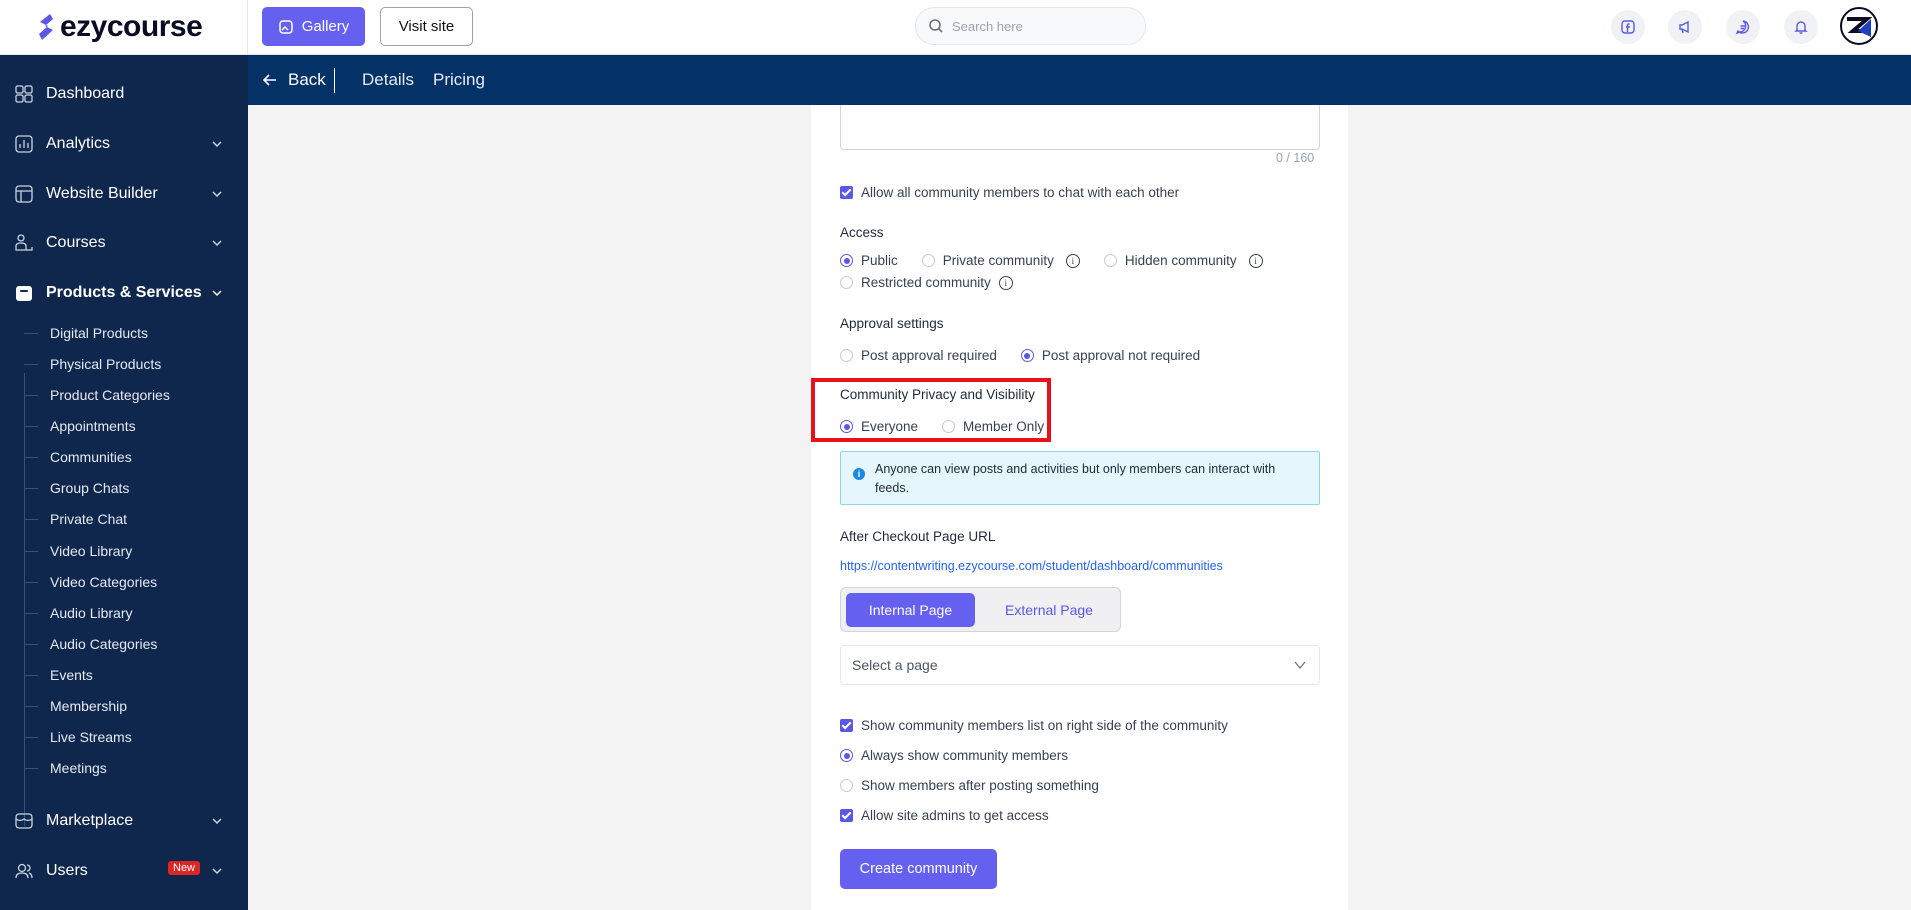 This screenshot has width=1911, height=910. Describe the element at coordinates (862, 232) in the screenshot. I see `access-title: Access` at that location.